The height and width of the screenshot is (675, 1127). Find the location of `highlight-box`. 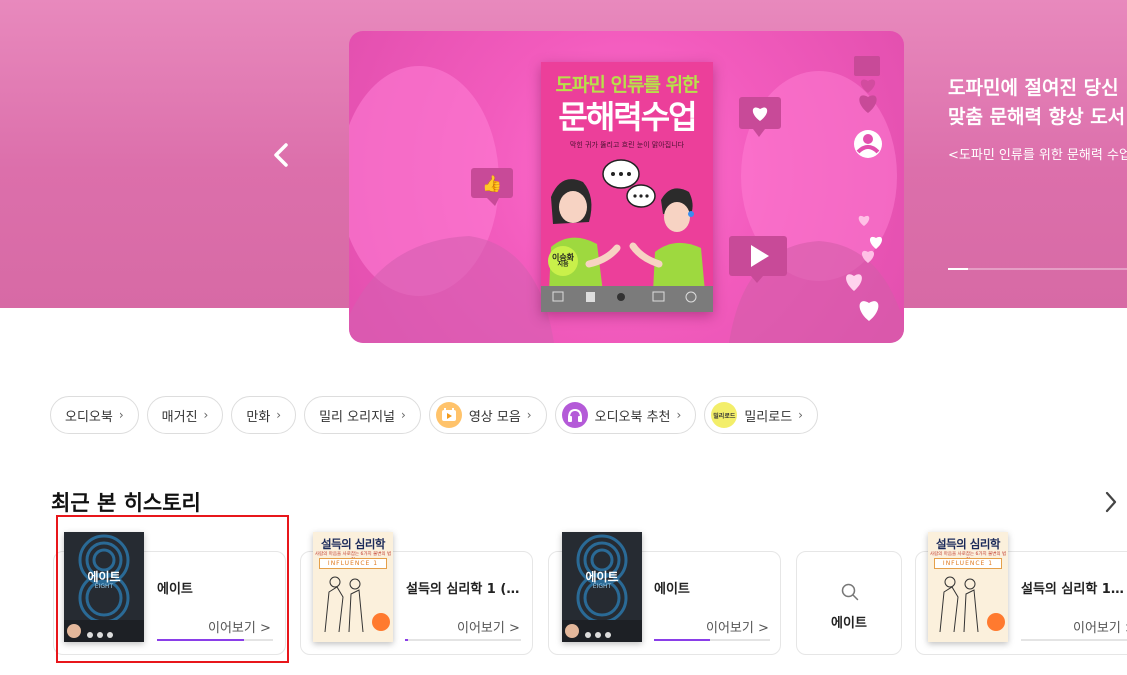

highlight-box is located at coordinates (172, 589).